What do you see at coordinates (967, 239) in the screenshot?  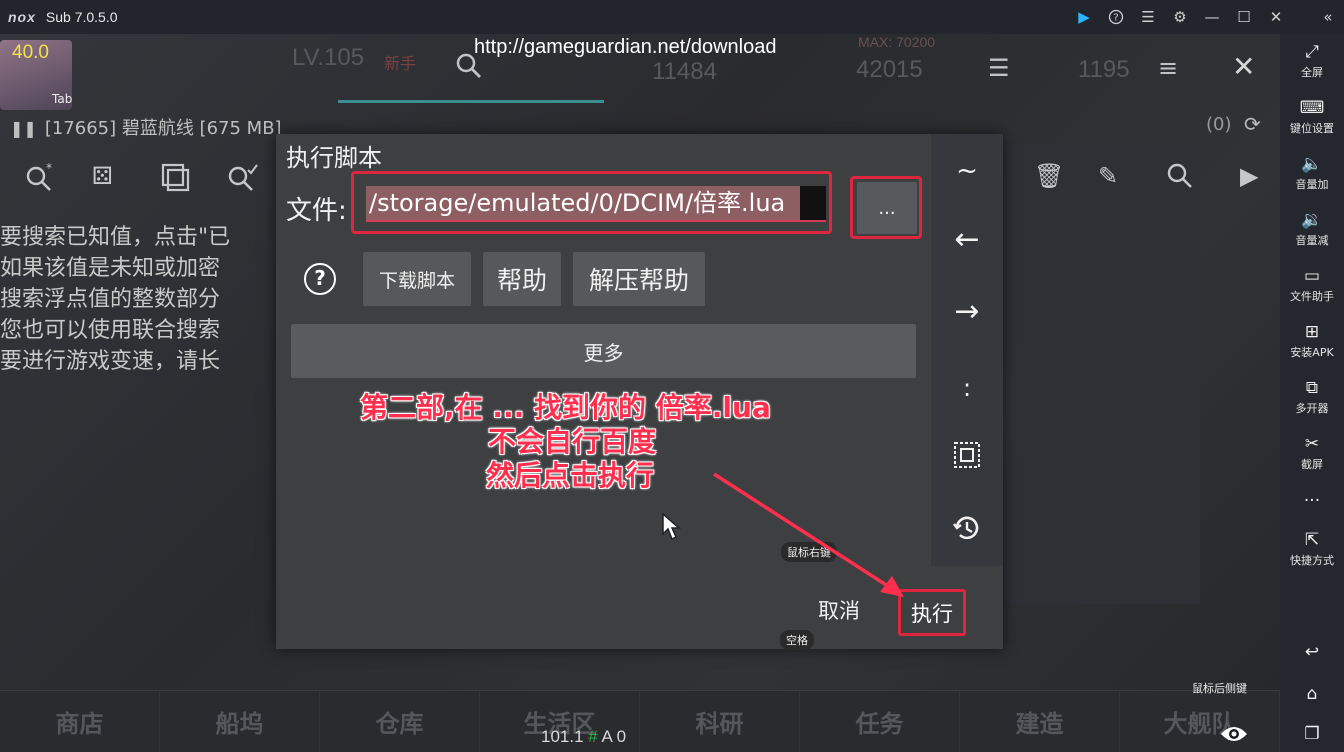 I see `left-arrow-key: ←` at bounding box center [967, 239].